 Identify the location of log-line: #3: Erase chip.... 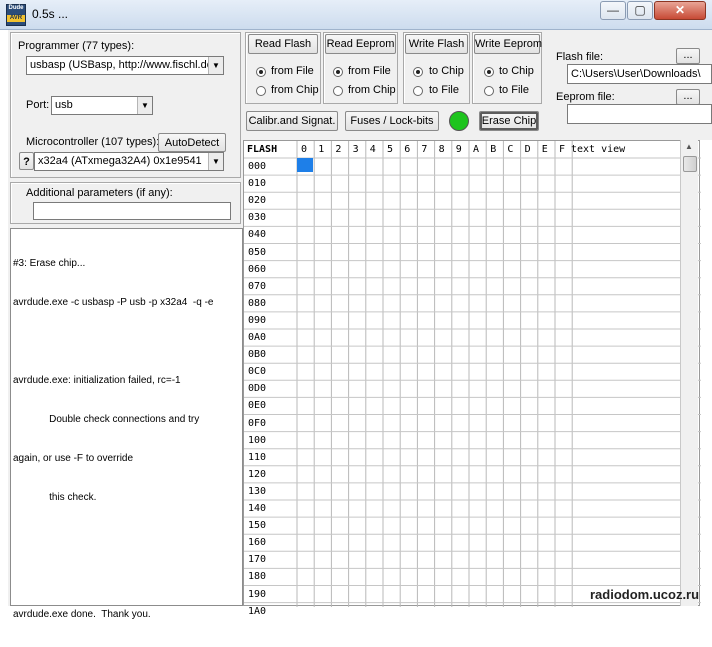
(49, 263).